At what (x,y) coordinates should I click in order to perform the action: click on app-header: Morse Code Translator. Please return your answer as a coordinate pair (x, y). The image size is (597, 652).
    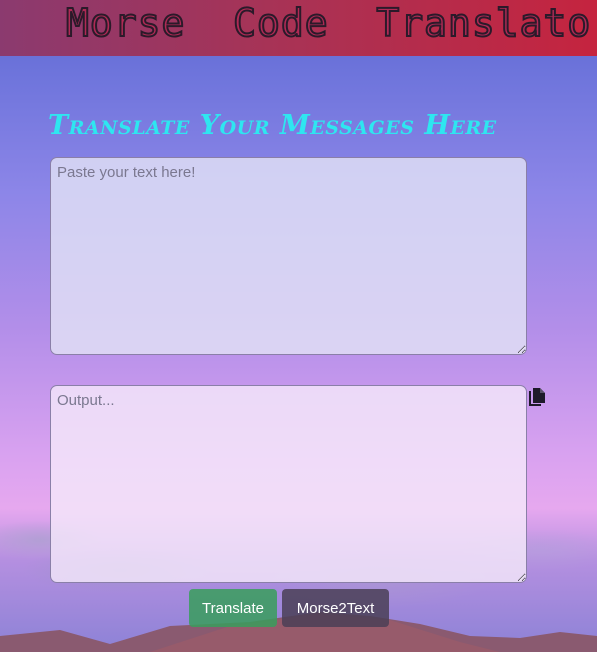
    Looking at the image, I should click on (298, 28).